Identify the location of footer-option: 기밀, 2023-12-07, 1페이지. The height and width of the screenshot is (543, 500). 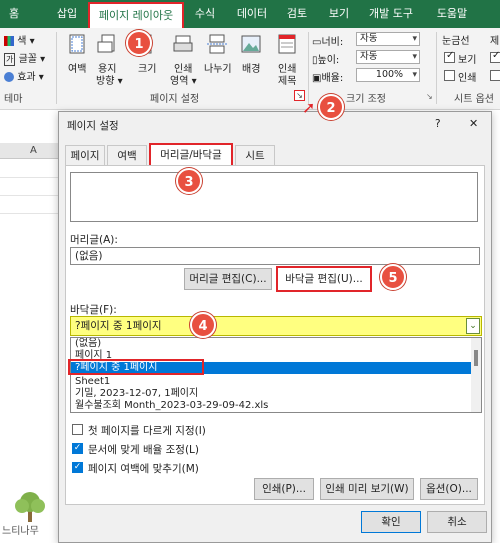
(269, 394).